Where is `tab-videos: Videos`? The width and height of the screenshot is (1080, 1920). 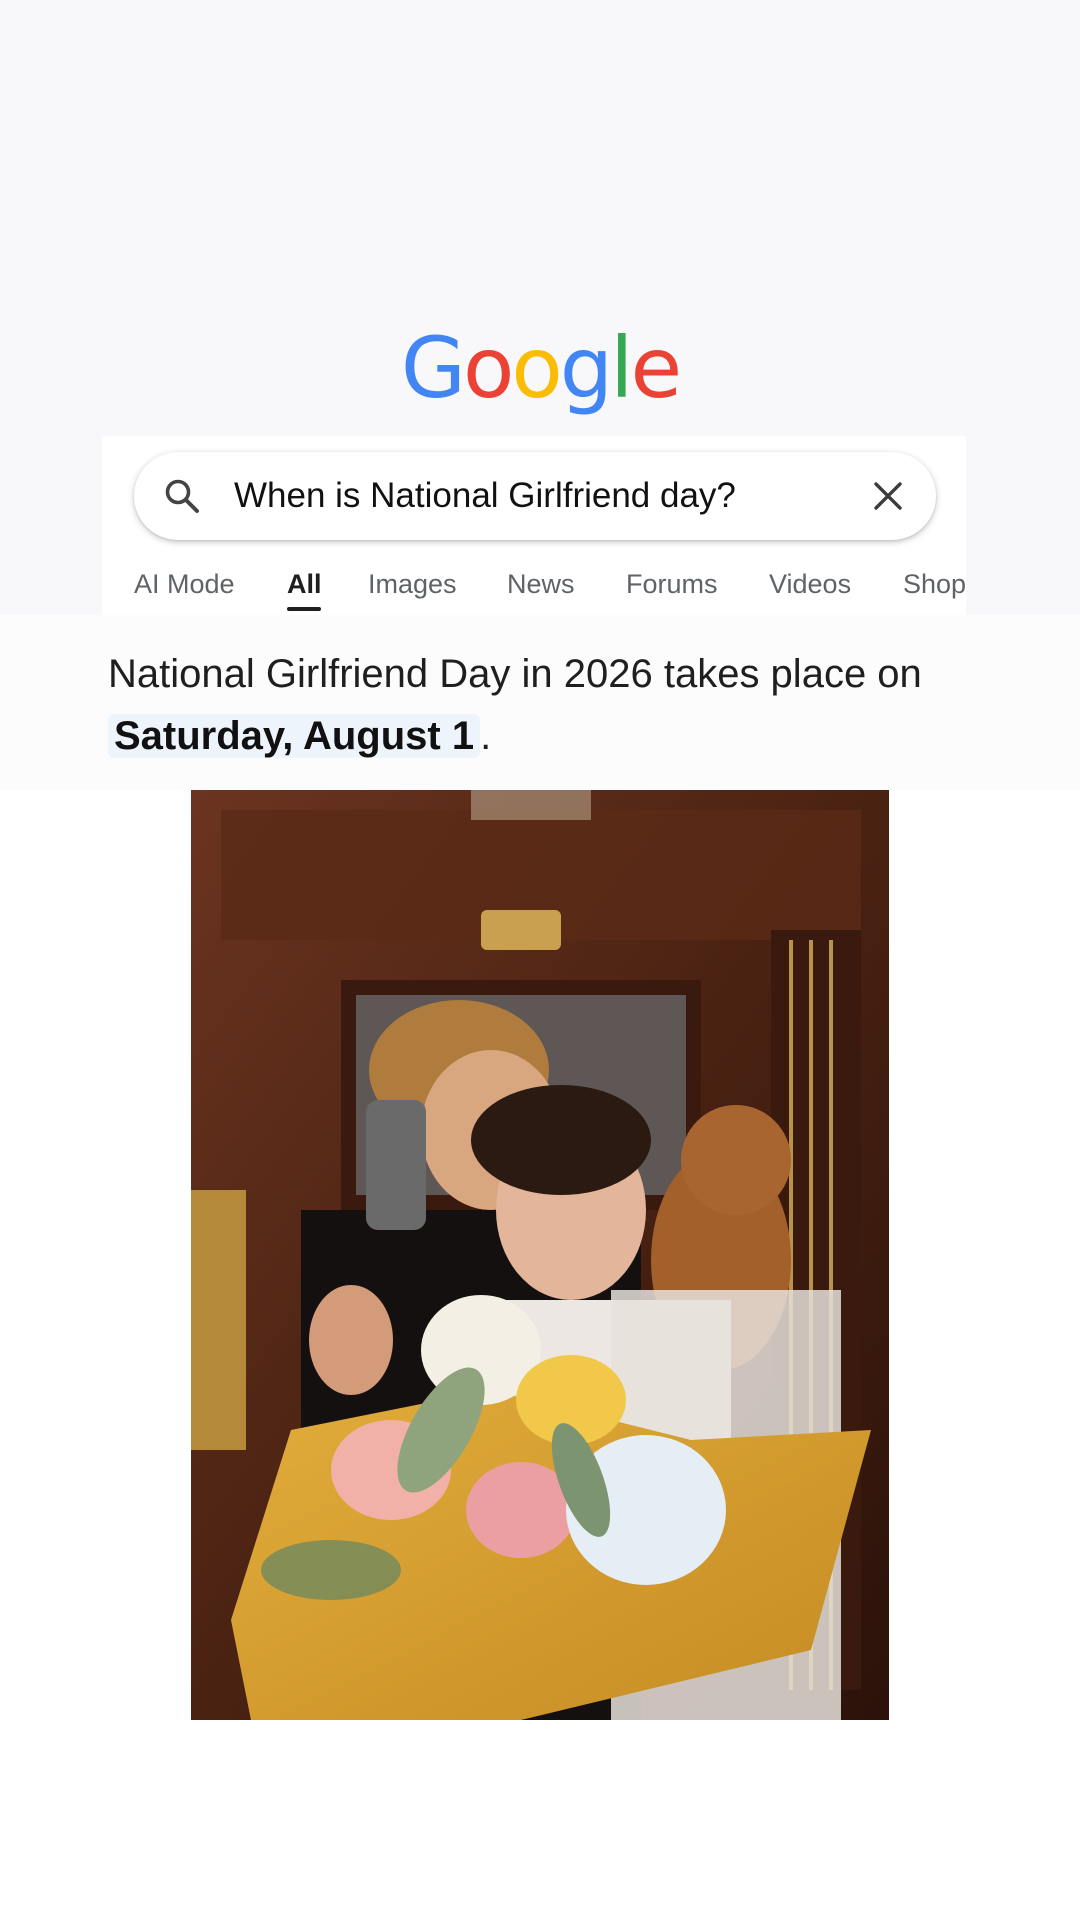
tab-videos: Videos is located at coordinates (810, 584).